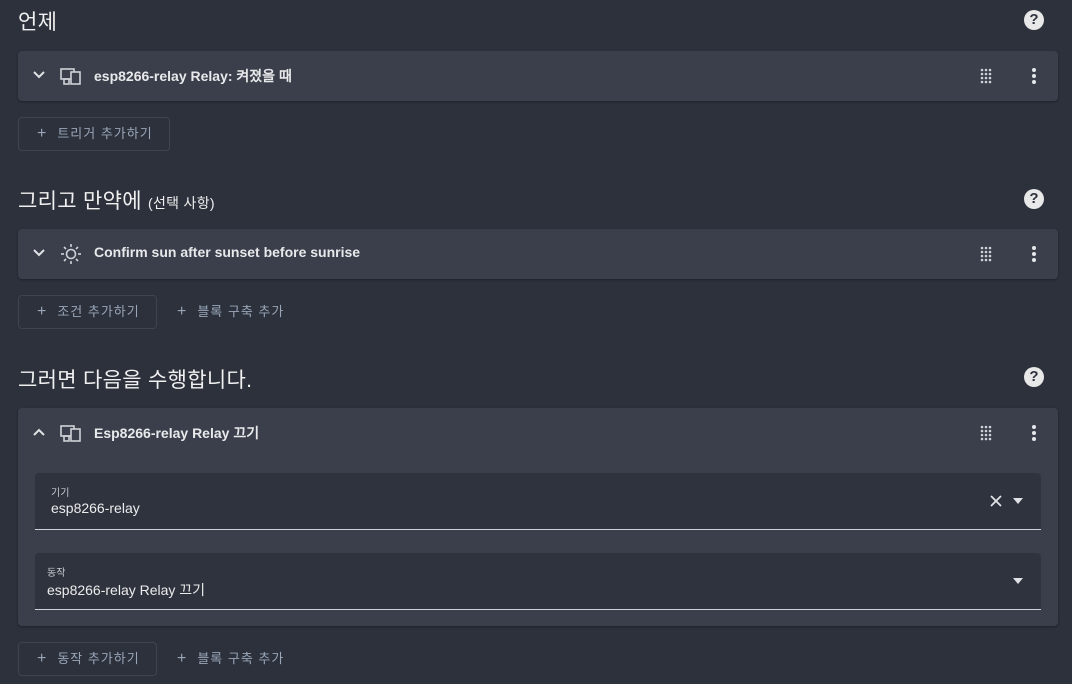 The height and width of the screenshot is (684, 1072). Describe the element at coordinates (116, 201) in the screenshot. I see `and-if-section-title: 그리고 만약에 (선택 사항)` at that location.